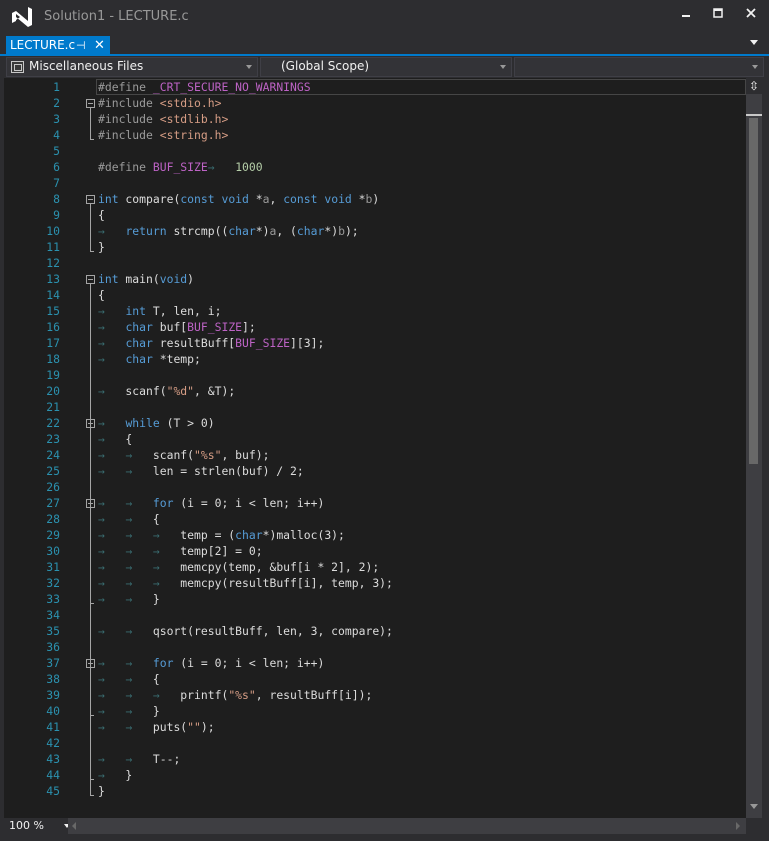 The image size is (769, 841). Describe the element at coordinates (375, 695) in the screenshot. I see `code-line: 39 → → → printf("%s", resultBuff[i]);` at that location.